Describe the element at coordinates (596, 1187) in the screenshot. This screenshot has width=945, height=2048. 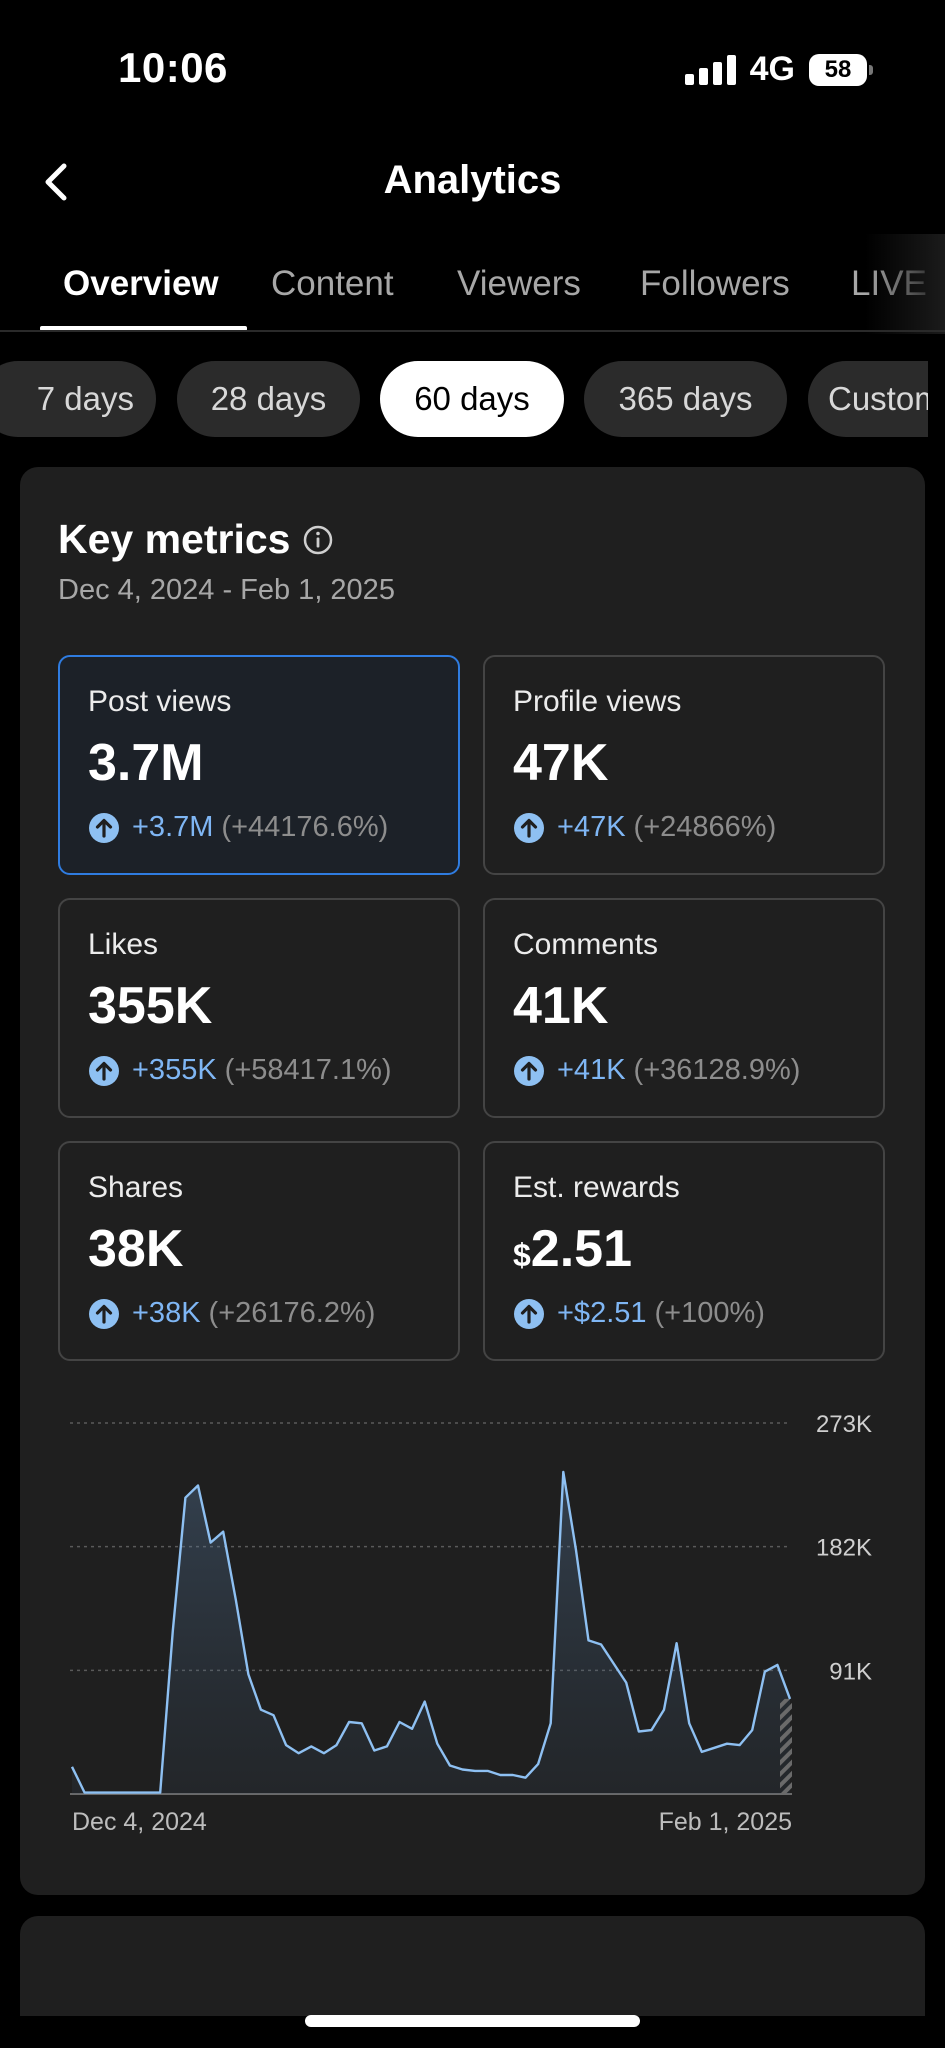
I see `metric-label: Est. rewards` at that location.